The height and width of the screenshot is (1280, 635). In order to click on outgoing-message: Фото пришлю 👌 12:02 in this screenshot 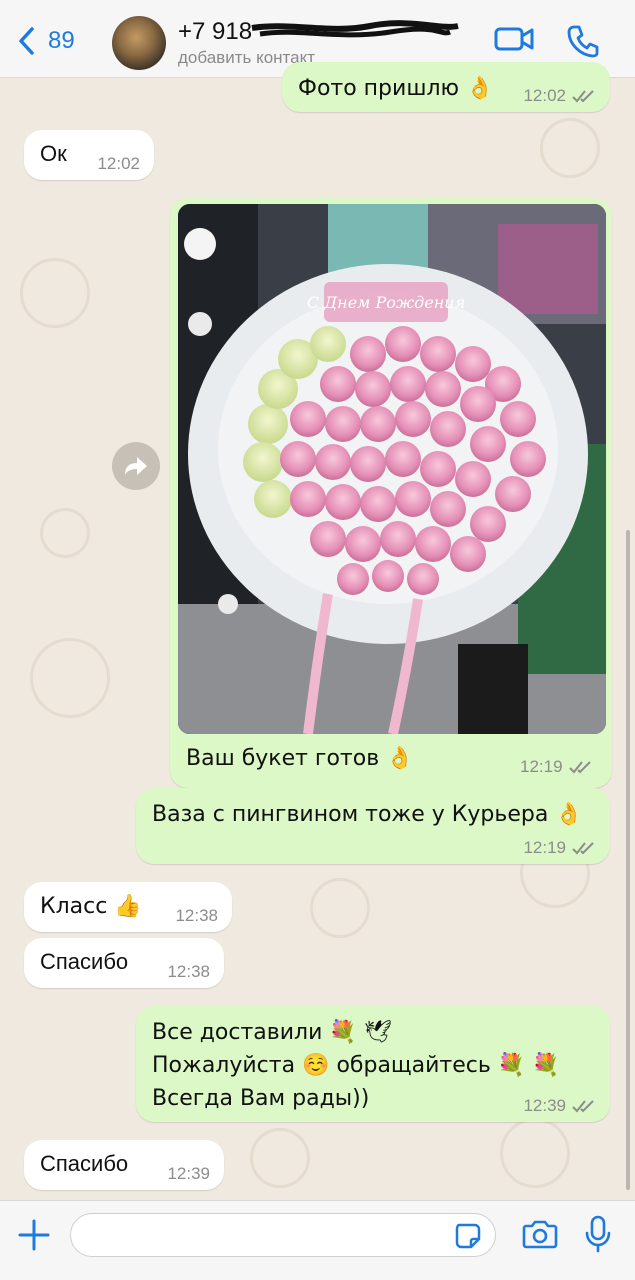, I will do `click(446, 87)`.